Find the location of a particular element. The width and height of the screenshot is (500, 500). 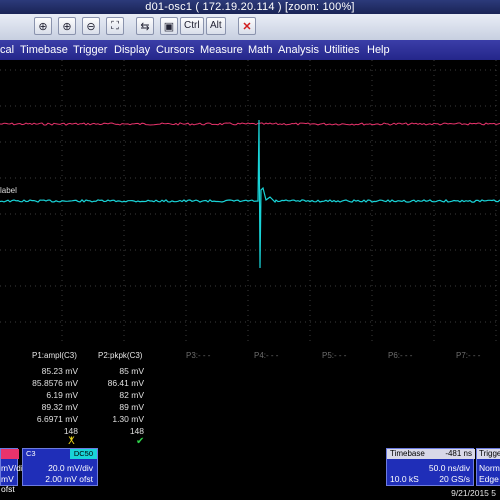

measure-header-p1: P1:ampl(C3) is located at coordinates (54, 355).